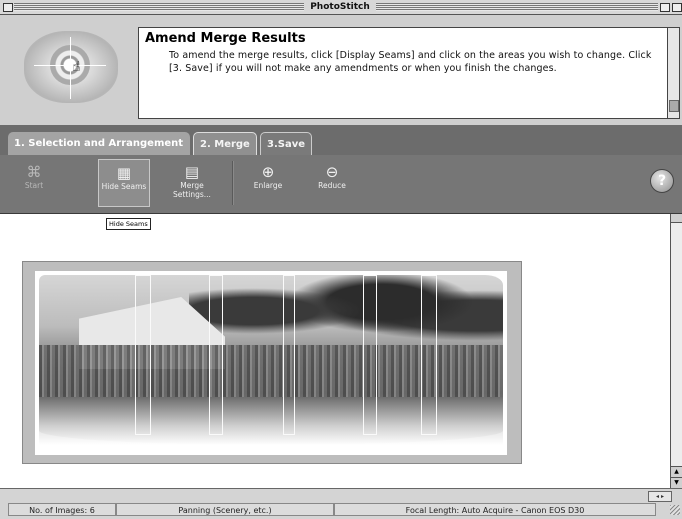 This screenshot has height=519, width=682. I want to click on step-illustration: ☝, so click(71, 68).